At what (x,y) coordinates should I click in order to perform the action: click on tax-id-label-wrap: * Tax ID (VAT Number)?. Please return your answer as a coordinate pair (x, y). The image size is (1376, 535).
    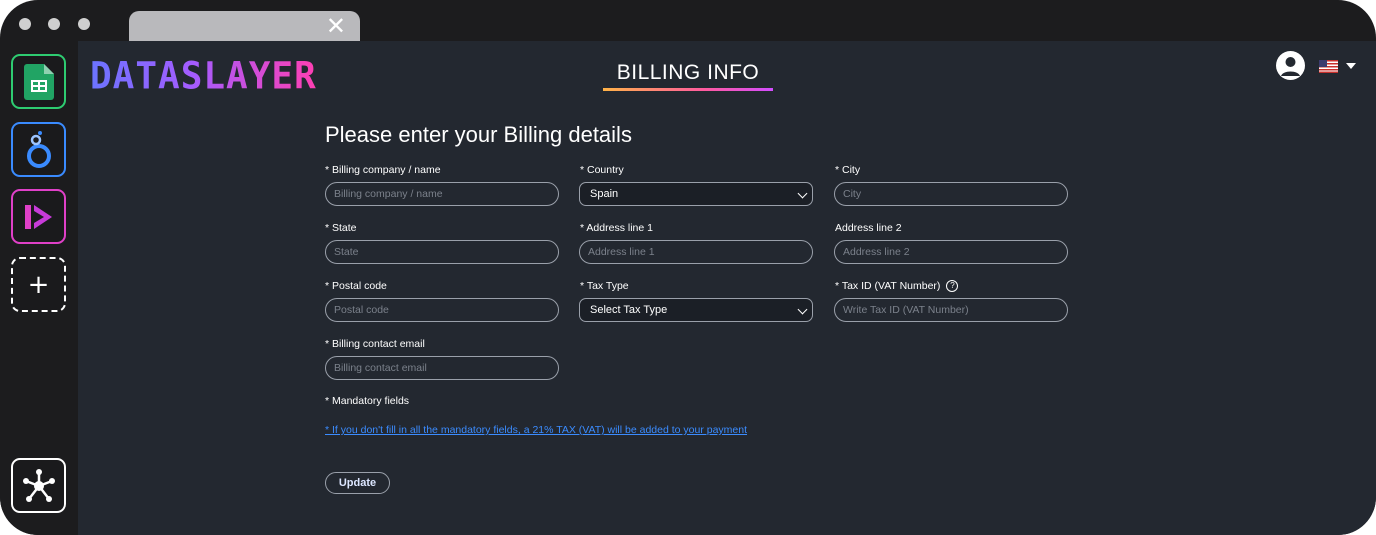
    Looking at the image, I should click on (897, 286).